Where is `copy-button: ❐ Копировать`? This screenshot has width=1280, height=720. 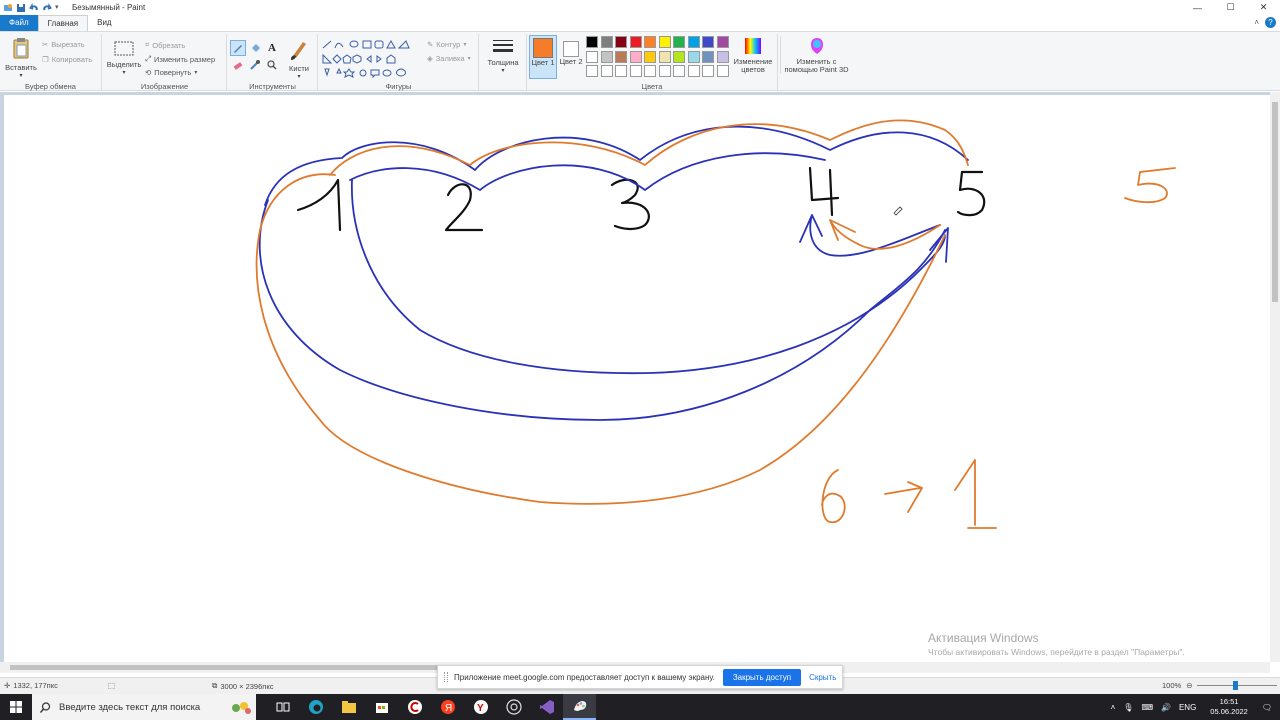 copy-button: ❐ Копировать is located at coordinates (67, 59).